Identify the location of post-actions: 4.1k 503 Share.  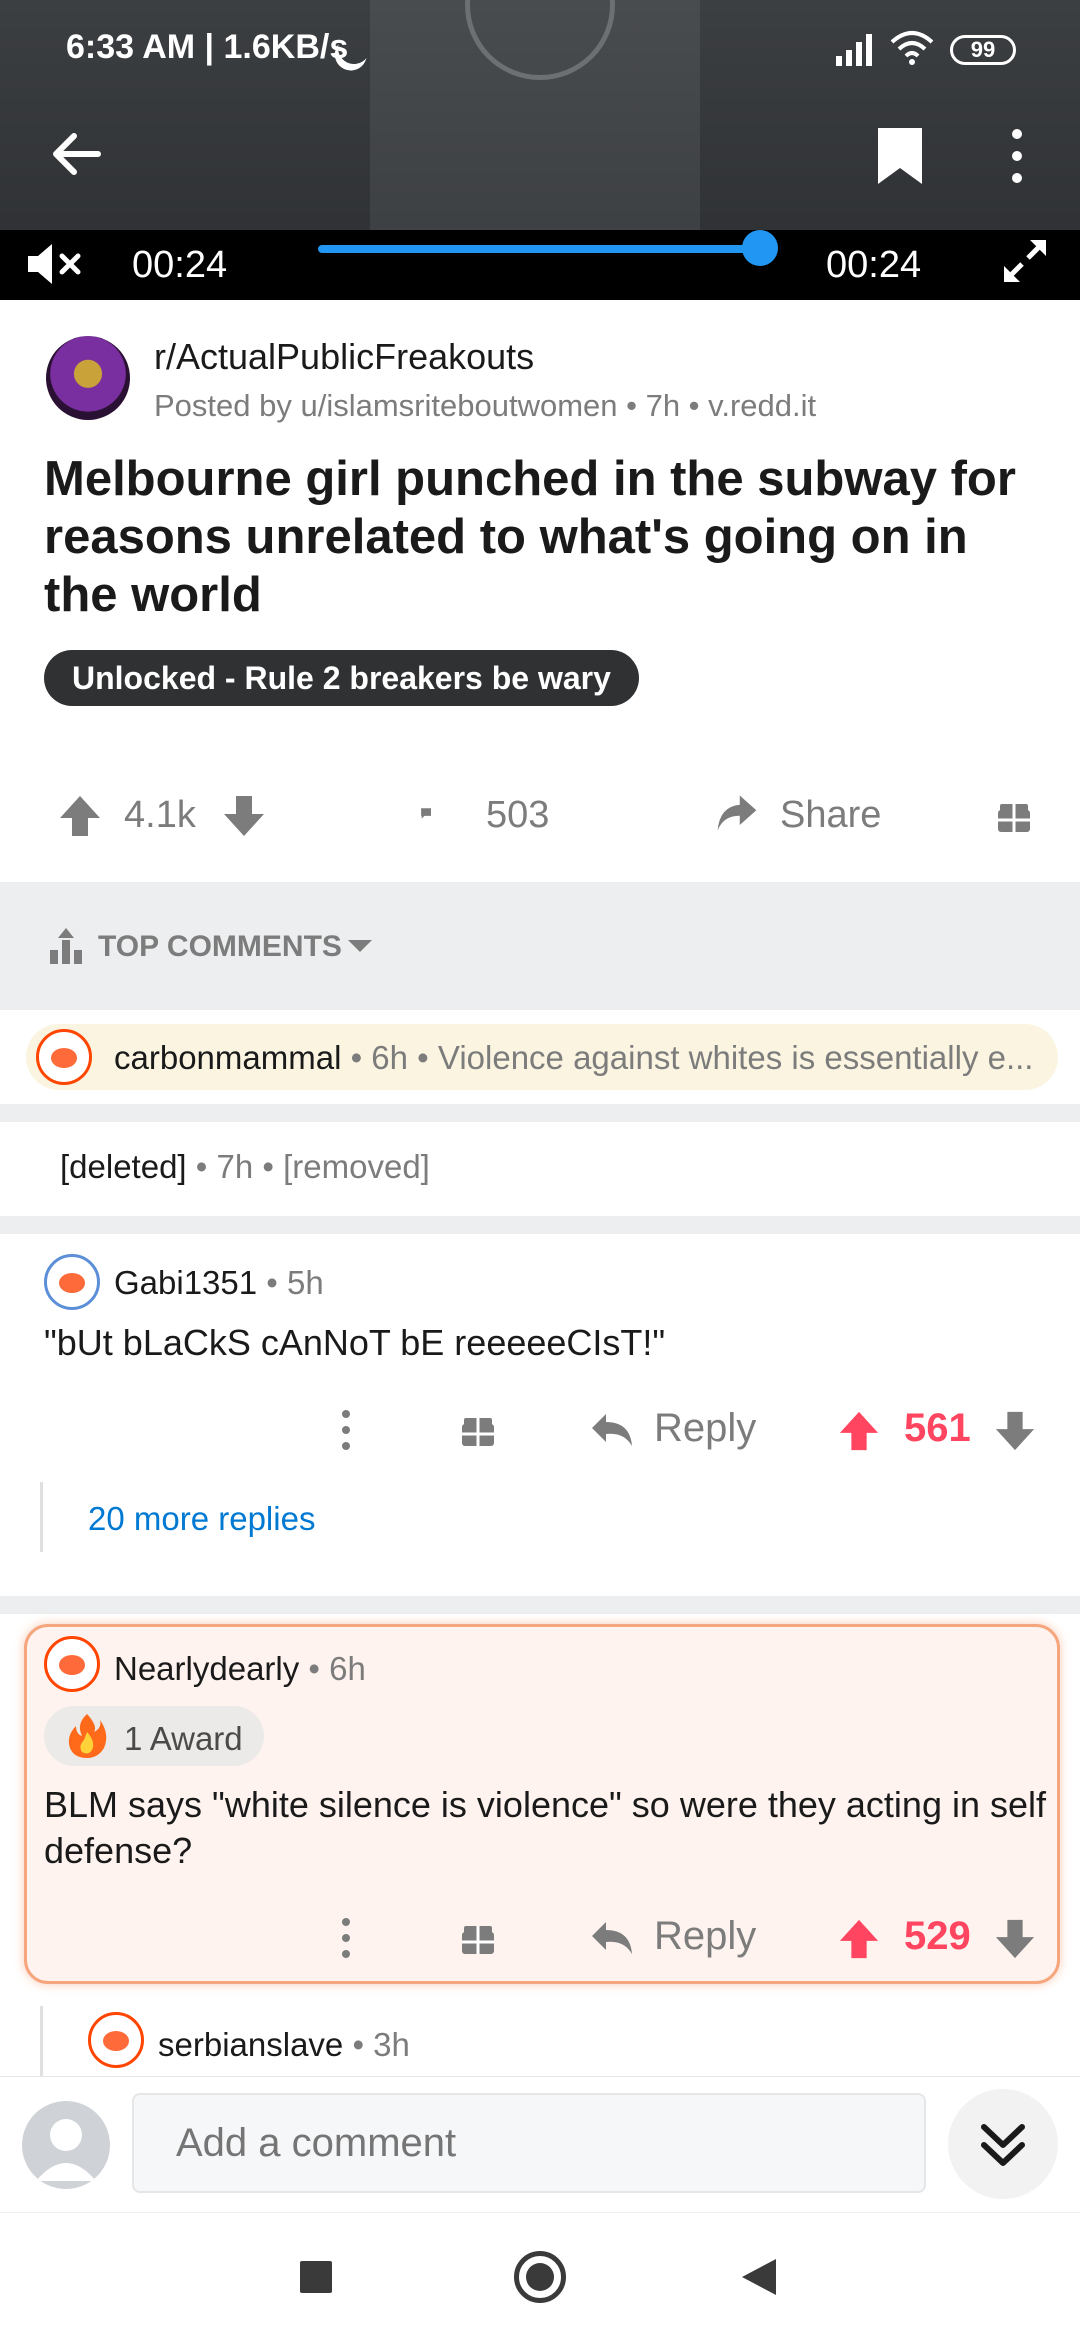
(540, 816).